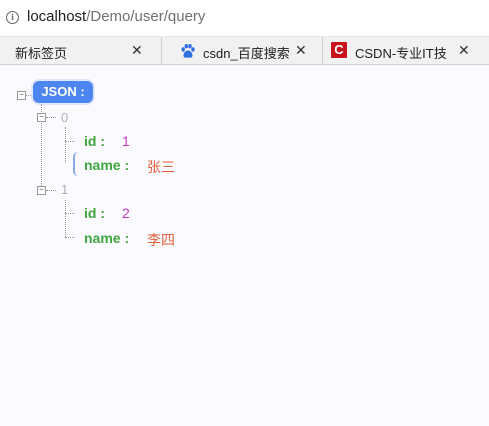  I want to click on tab-csdn: C CSDN-专业IT技 ✕, so click(406, 50).